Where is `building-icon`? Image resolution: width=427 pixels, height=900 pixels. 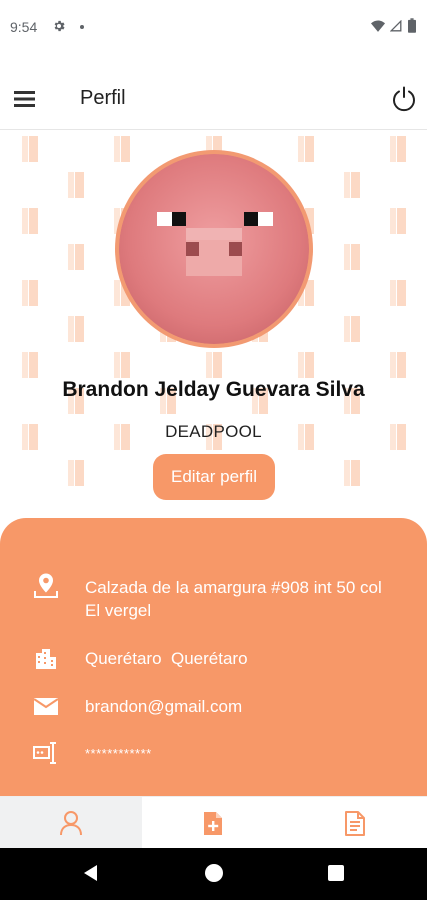
building-icon is located at coordinates (46, 659).